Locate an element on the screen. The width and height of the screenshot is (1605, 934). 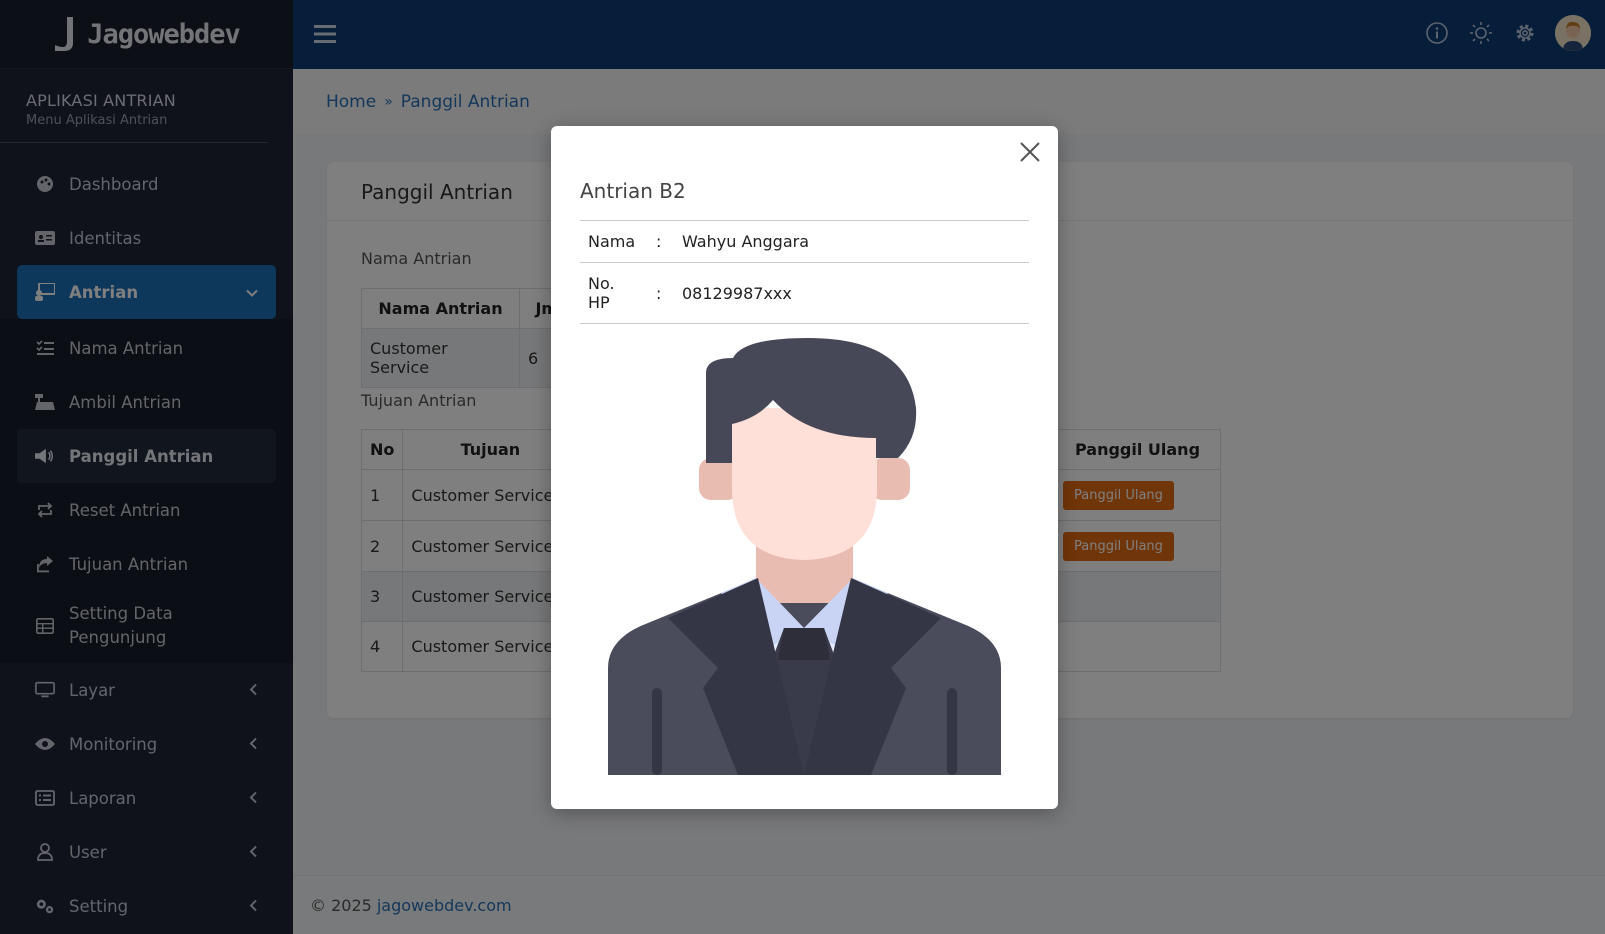
detail-key: Nama is located at coordinates (614, 241).